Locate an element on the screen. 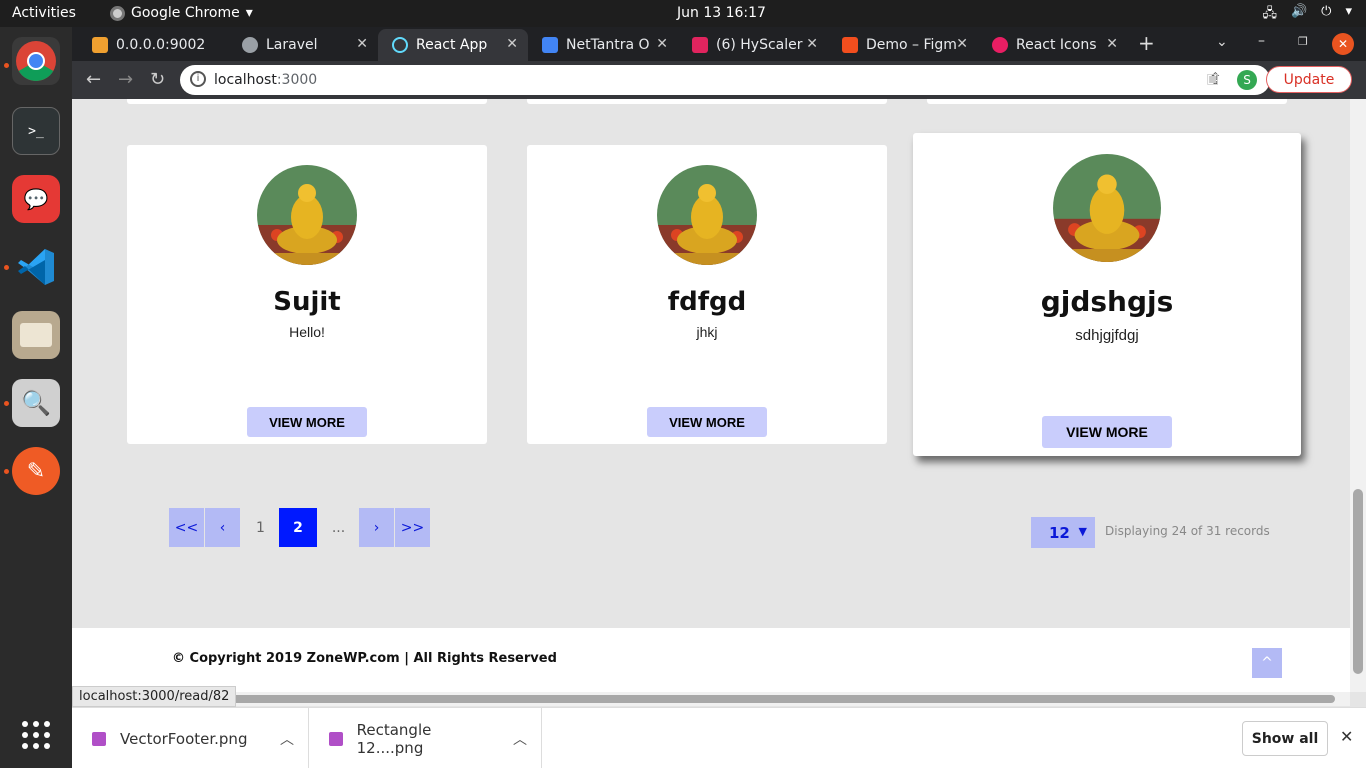  chrome-small-icon is located at coordinates (117, 13).